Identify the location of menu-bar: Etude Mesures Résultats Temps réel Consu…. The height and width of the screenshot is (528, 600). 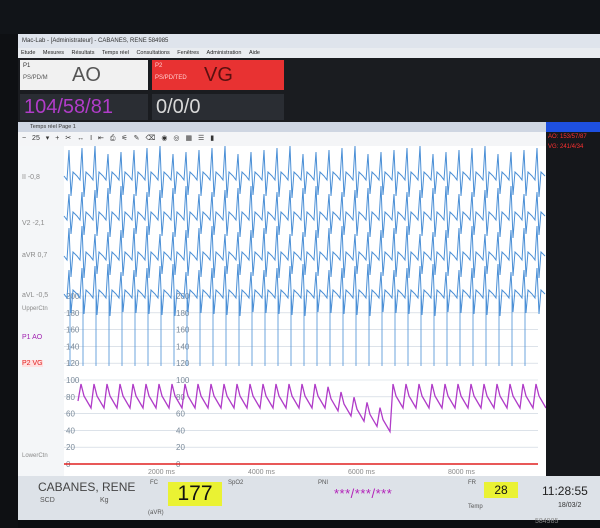
(309, 53).